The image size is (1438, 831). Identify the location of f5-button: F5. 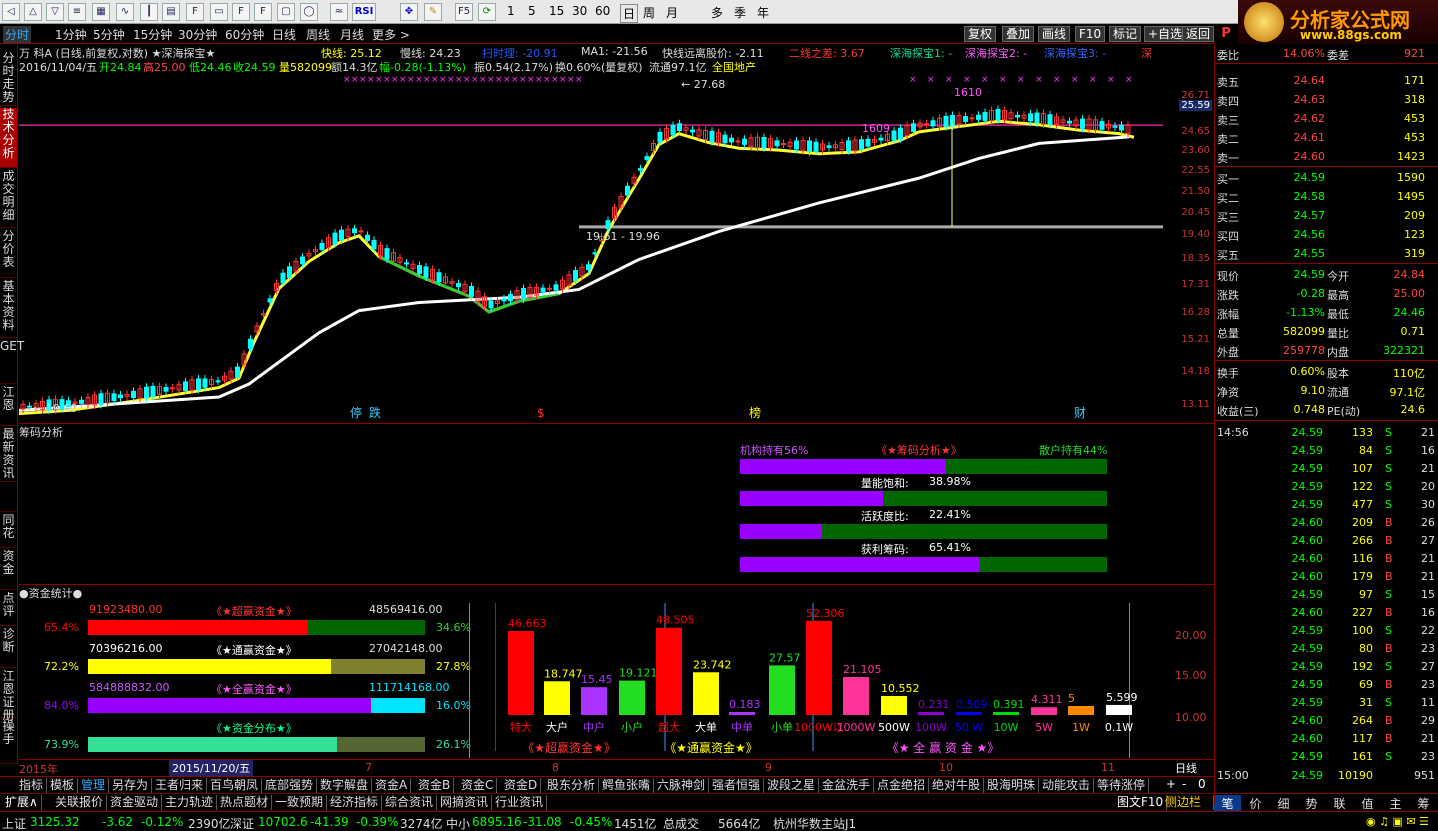
(464, 12).